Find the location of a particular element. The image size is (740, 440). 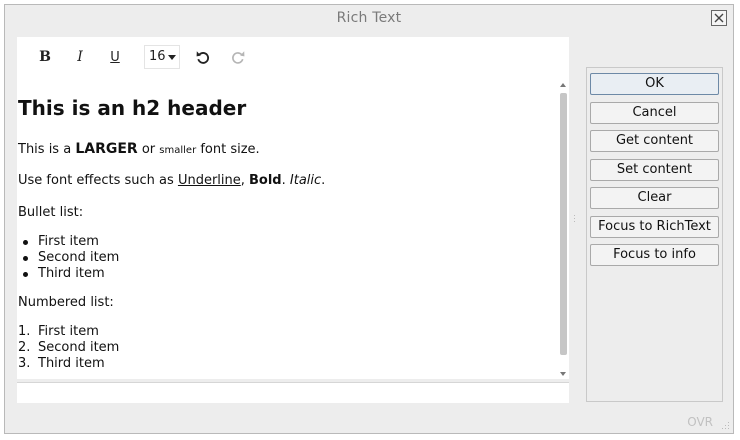

close-button is located at coordinates (719, 18).